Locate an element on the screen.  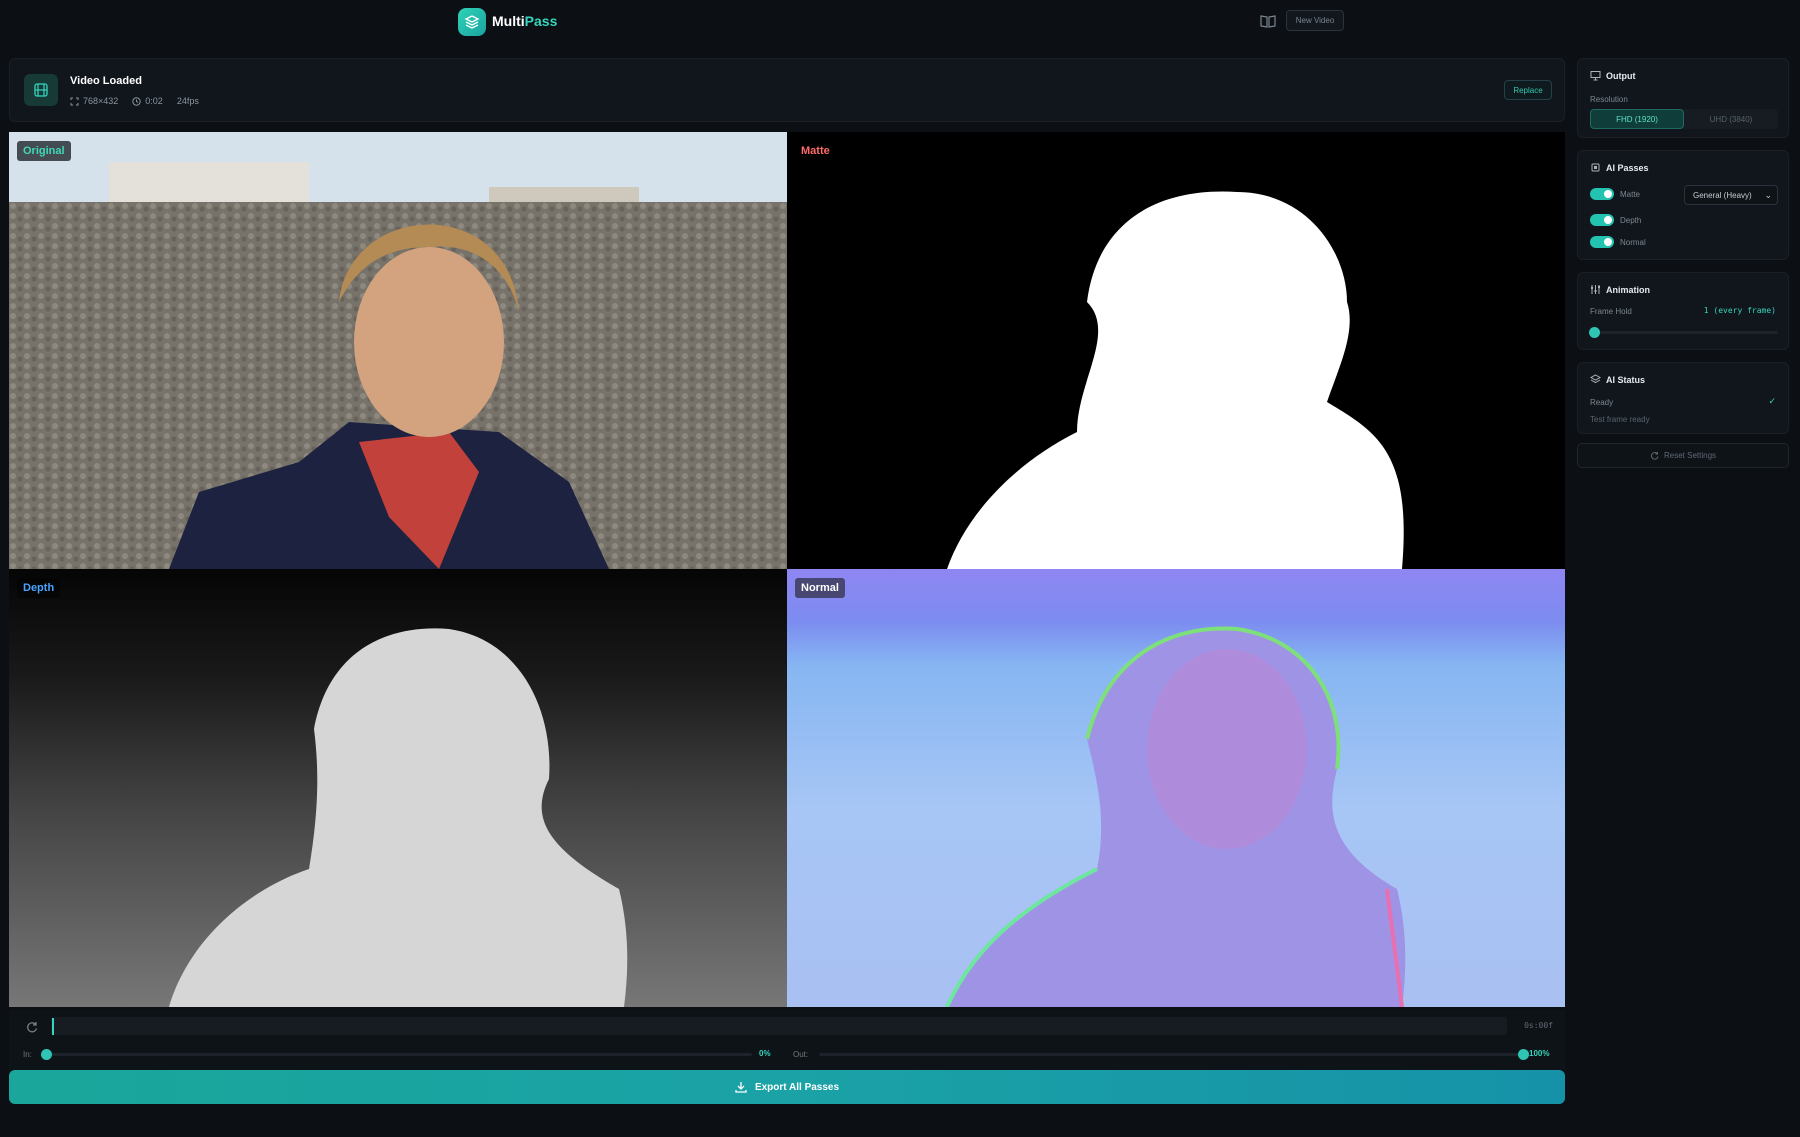
clock-icon is located at coordinates (136, 101).